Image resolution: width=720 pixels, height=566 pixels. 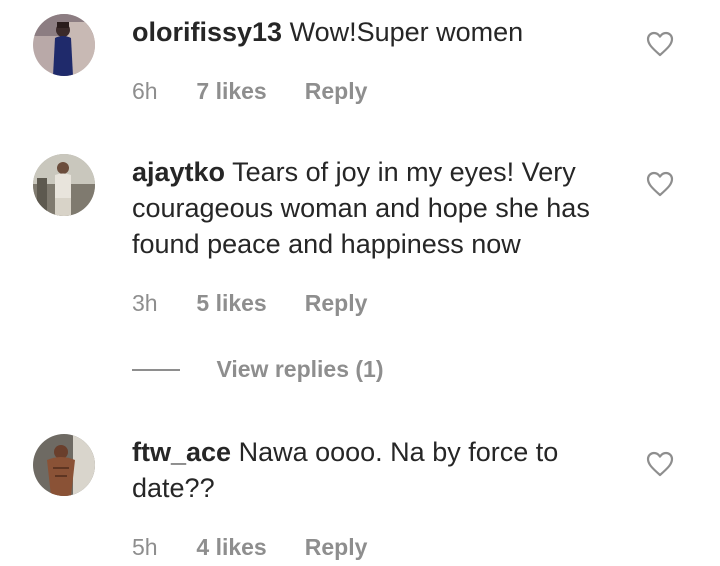 What do you see at coordinates (377, 470) in the screenshot?
I see `comment-text-block: ftw_ace Nawa oooo. Na by force to date??` at bounding box center [377, 470].